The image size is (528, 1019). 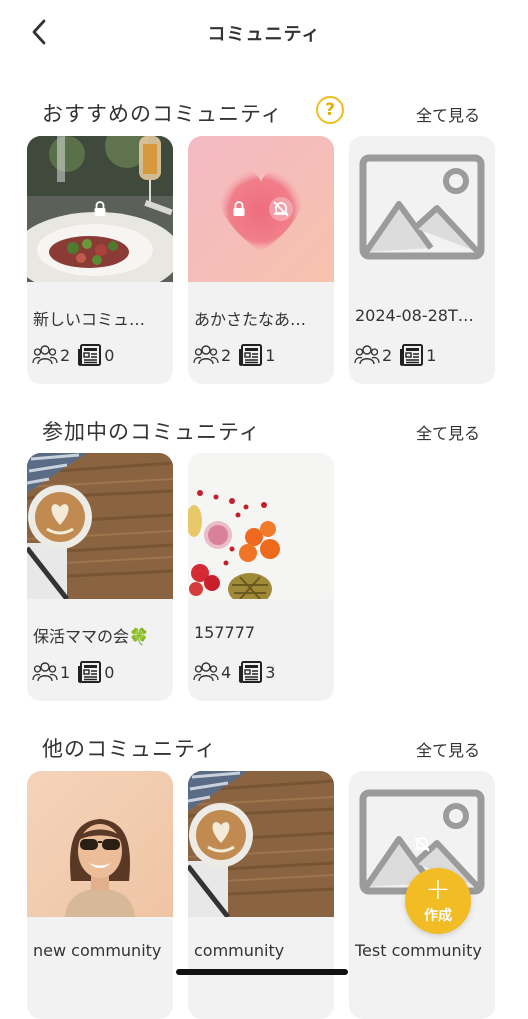 I want to click on image-placeholder-icon, so click(x=422, y=209).